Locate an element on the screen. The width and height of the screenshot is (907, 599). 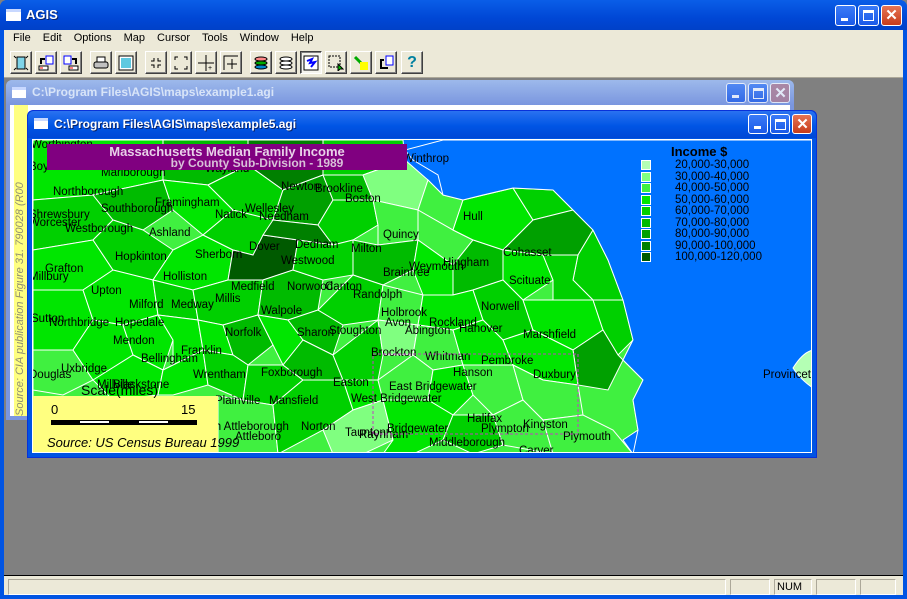
menu-cursor: Cursor is located at coordinates (173, 39).